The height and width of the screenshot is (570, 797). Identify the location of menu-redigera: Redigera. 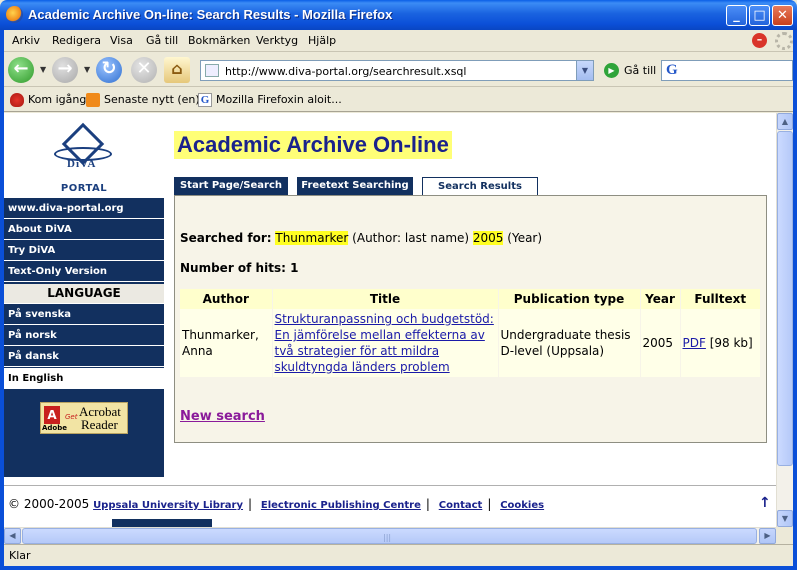
(76, 40).